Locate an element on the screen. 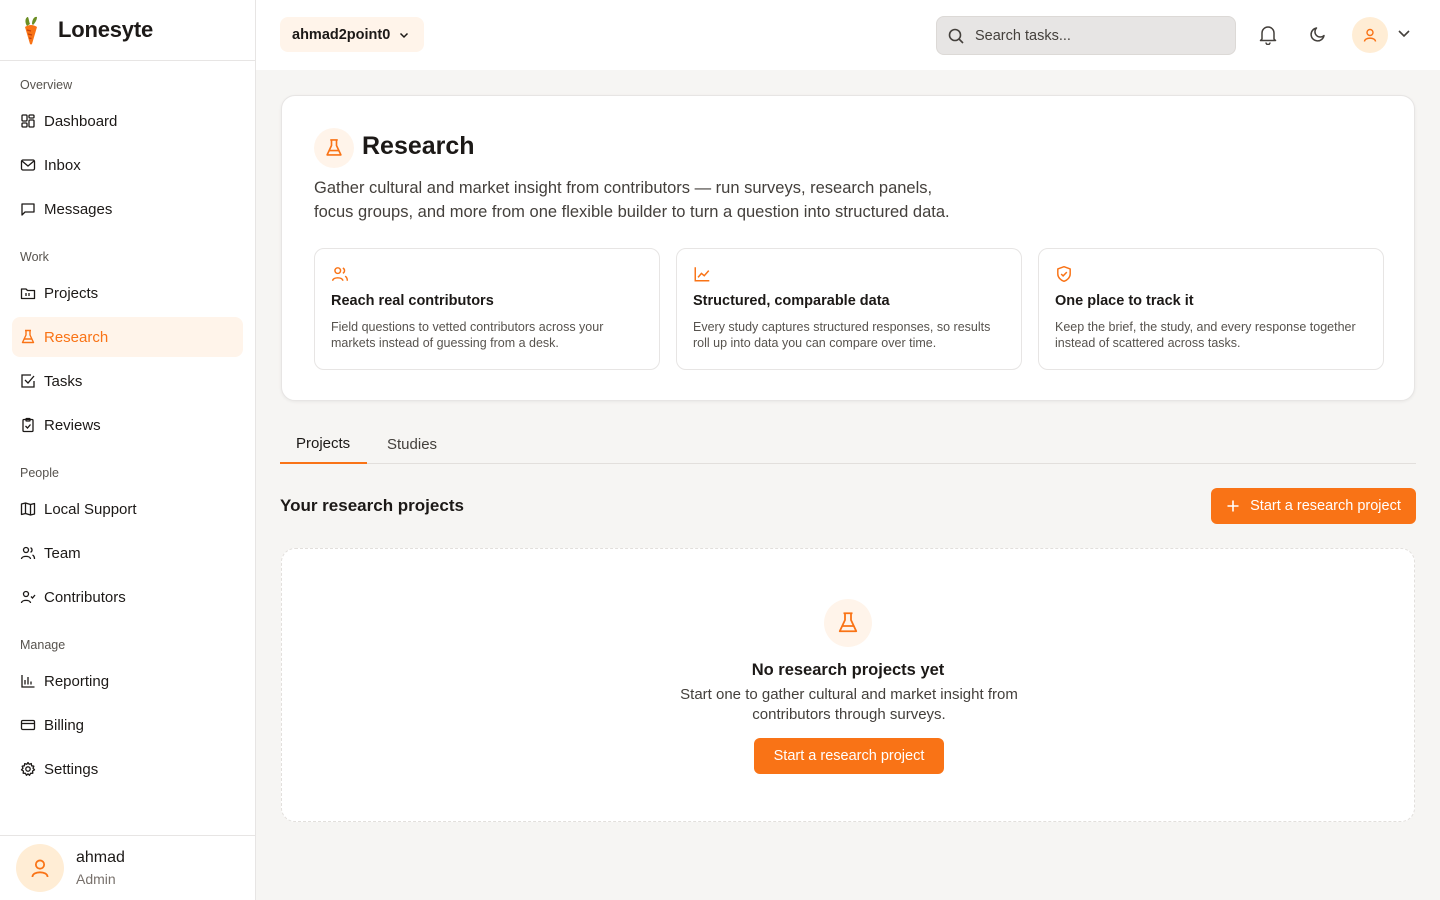  empty-state-icon-badge is located at coordinates (848, 623).